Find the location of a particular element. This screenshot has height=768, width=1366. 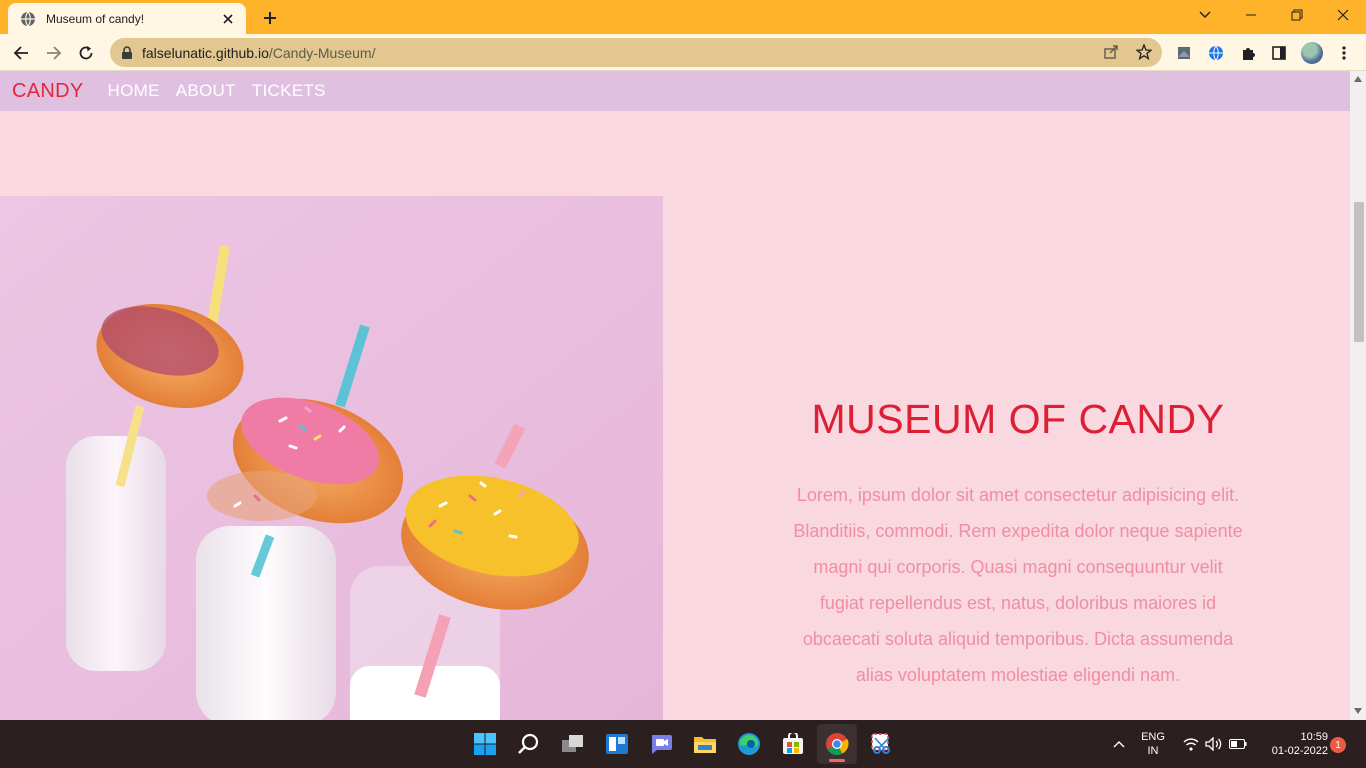

url-path: /Candy-Museum/ is located at coordinates (322, 52).